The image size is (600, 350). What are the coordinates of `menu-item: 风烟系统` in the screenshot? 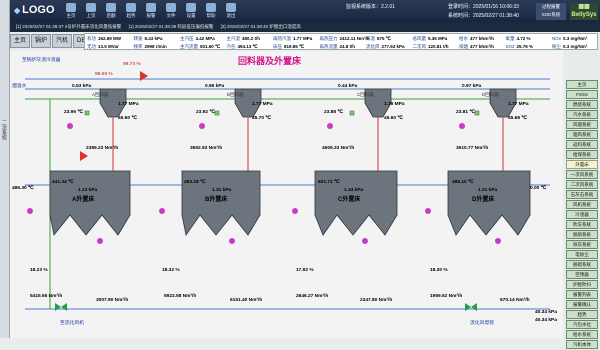 It's located at (582, 124).